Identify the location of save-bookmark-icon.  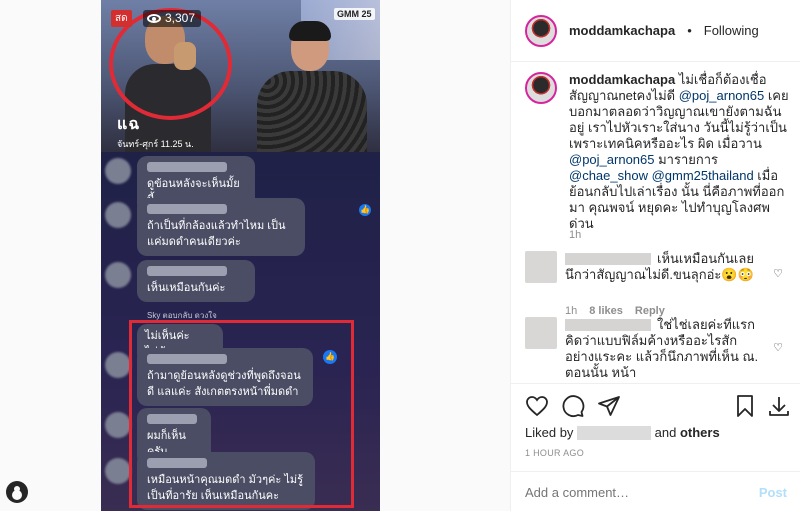
(745, 406).